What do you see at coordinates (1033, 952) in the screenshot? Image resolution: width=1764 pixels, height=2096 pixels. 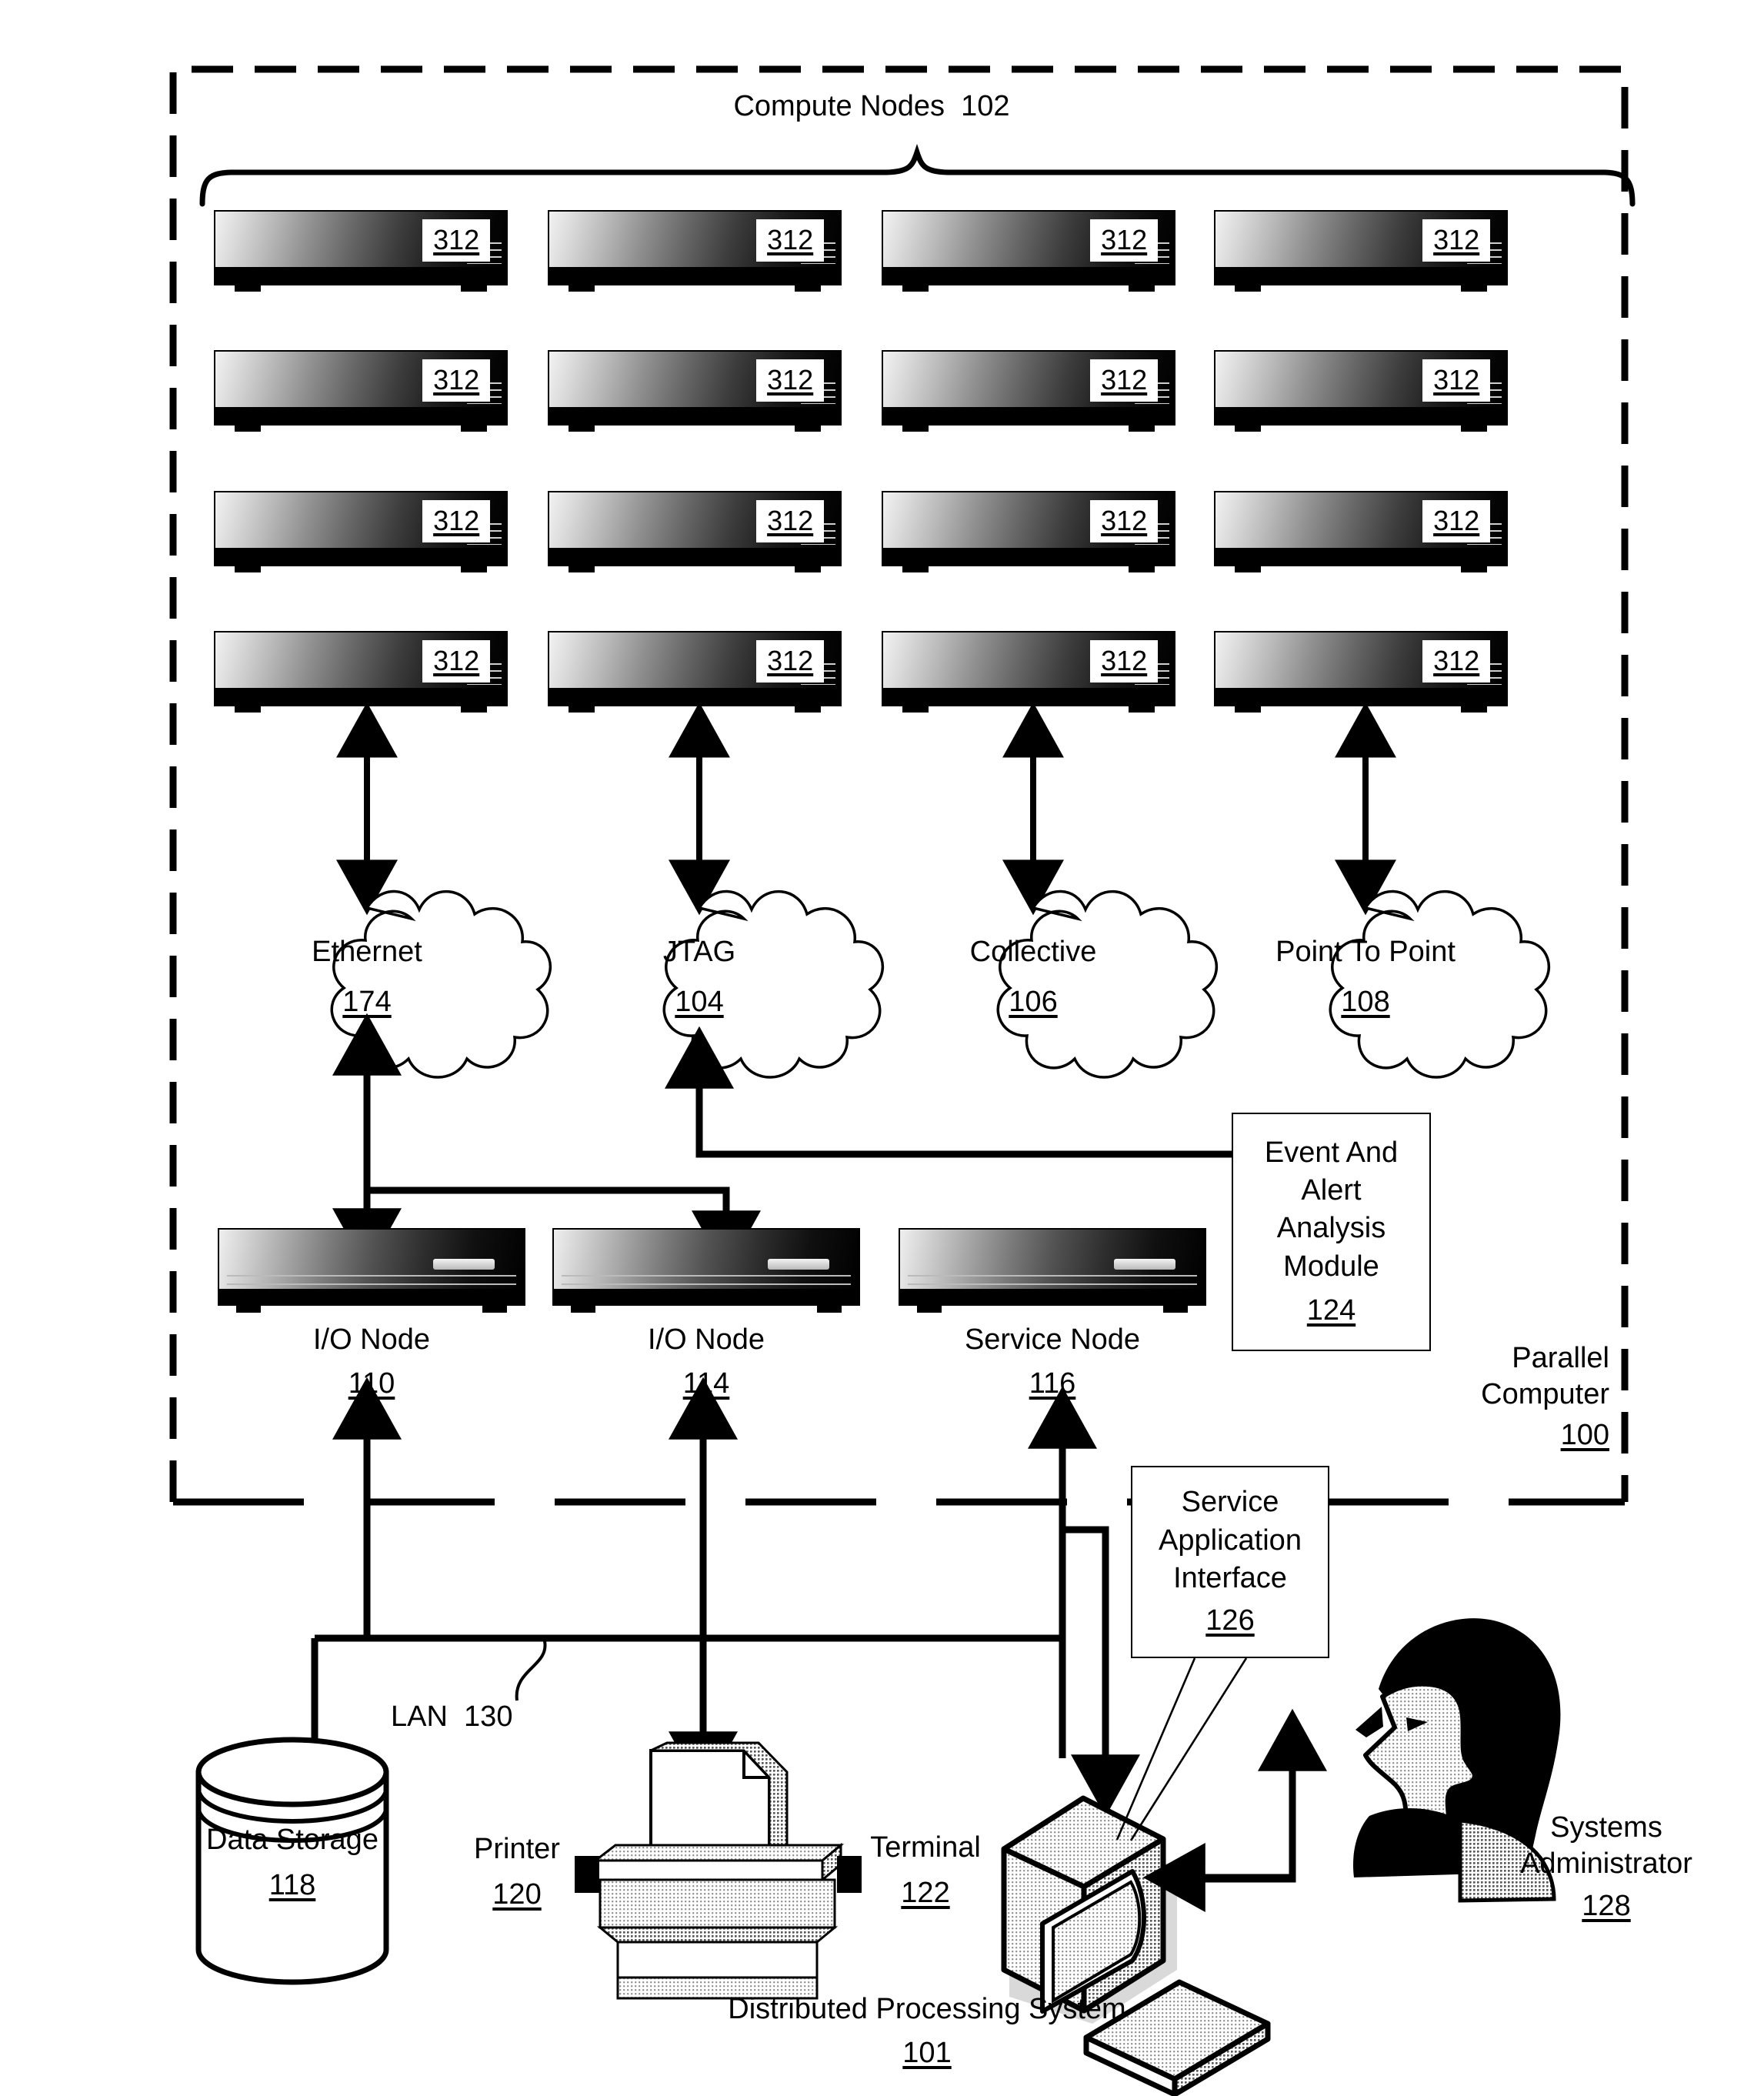 I see `network-name: Collective` at bounding box center [1033, 952].